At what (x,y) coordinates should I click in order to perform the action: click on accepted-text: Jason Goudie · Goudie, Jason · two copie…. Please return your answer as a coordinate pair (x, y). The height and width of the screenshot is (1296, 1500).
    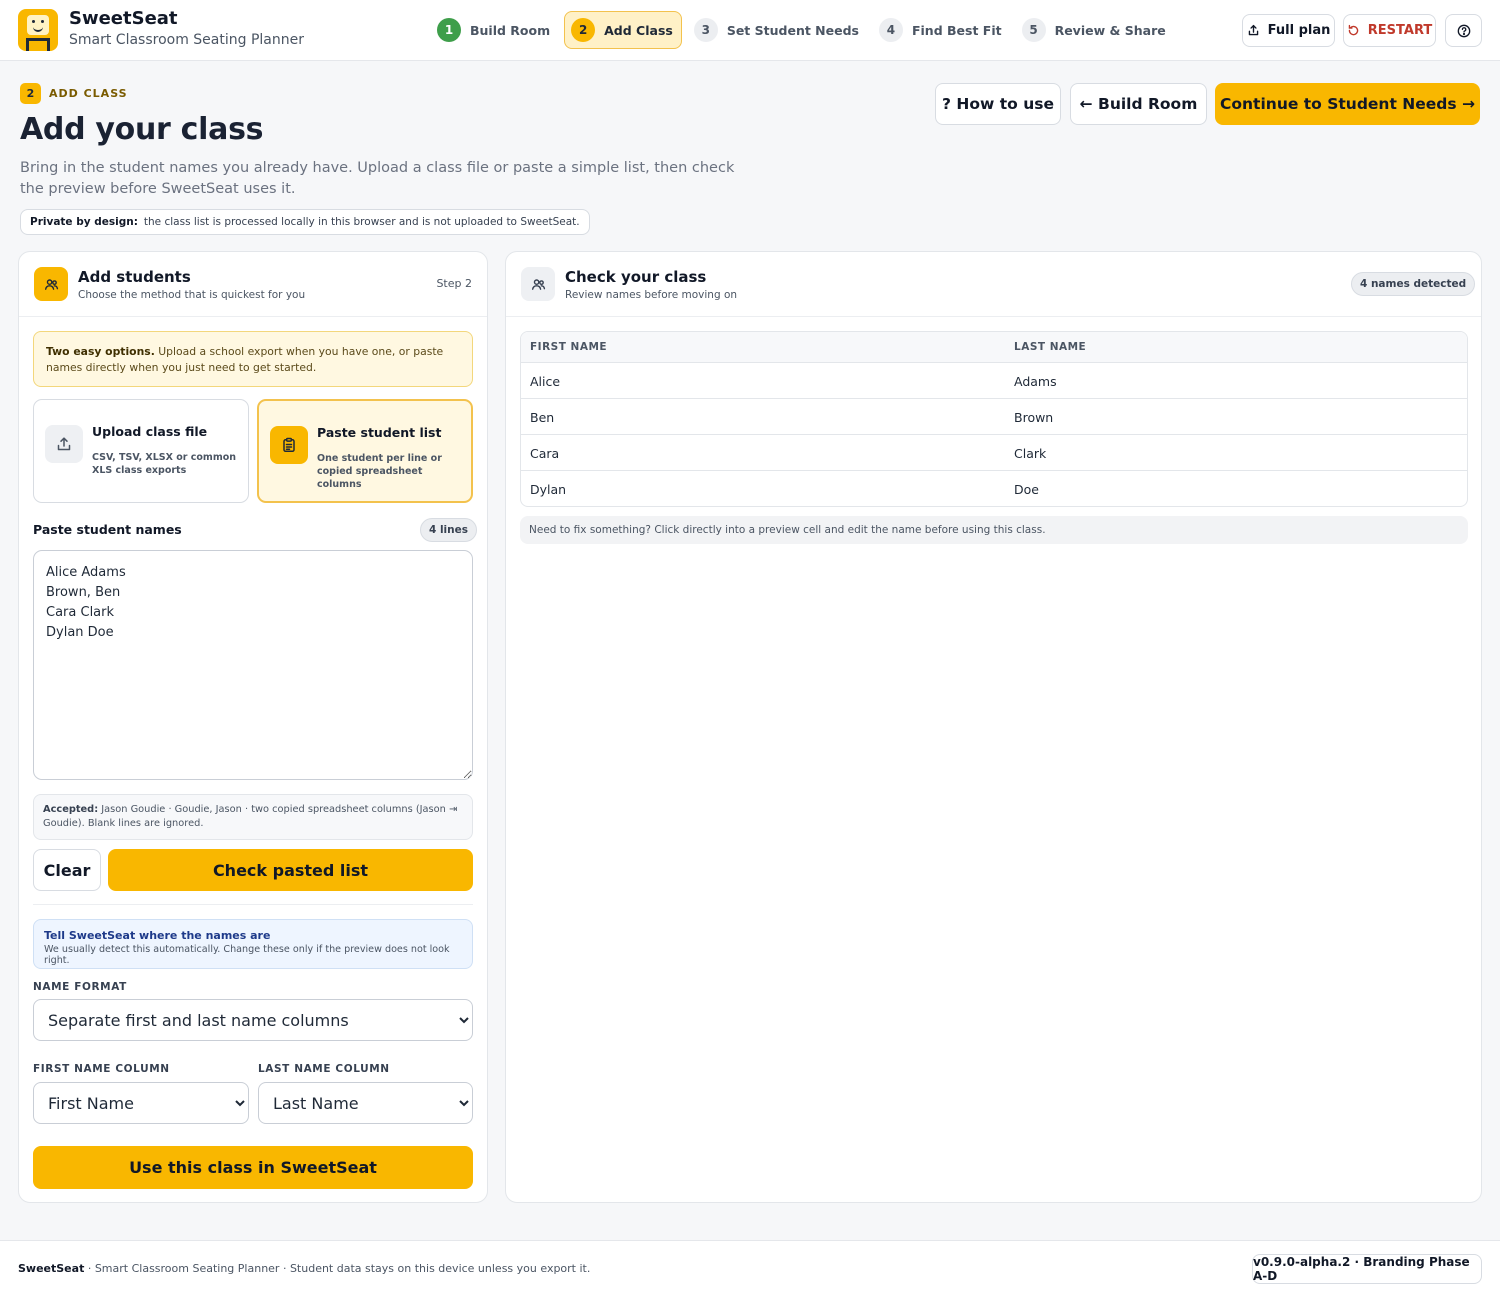
    Looking at the image, I should click on (250, 816).